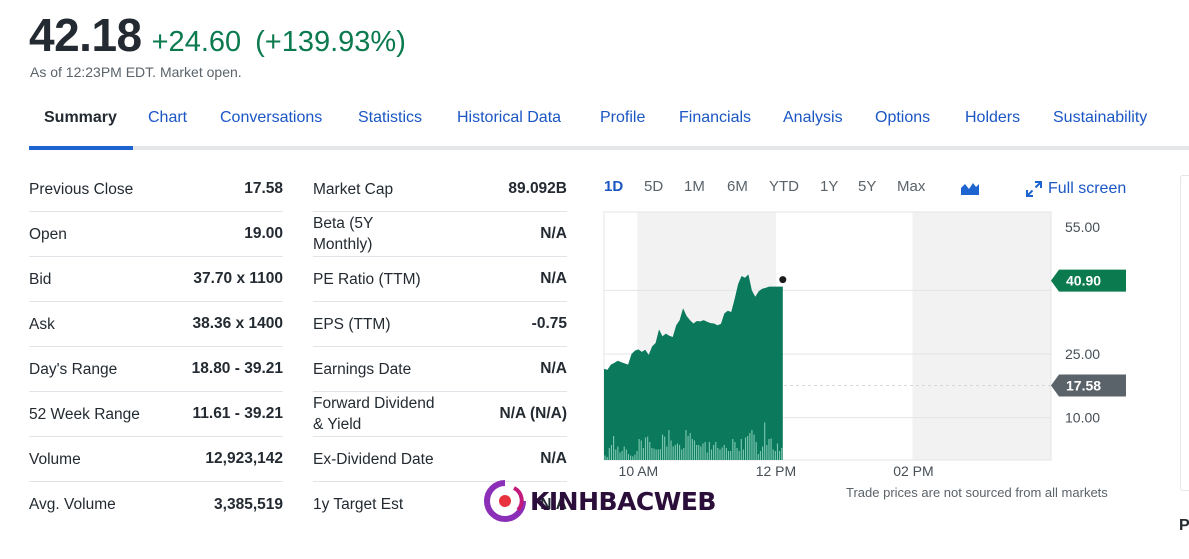 This screenshot has height=559, width=1189. Describe the element at coordinates (613, 186) in the screenshot. I see `range-1d: 1D` at that location.